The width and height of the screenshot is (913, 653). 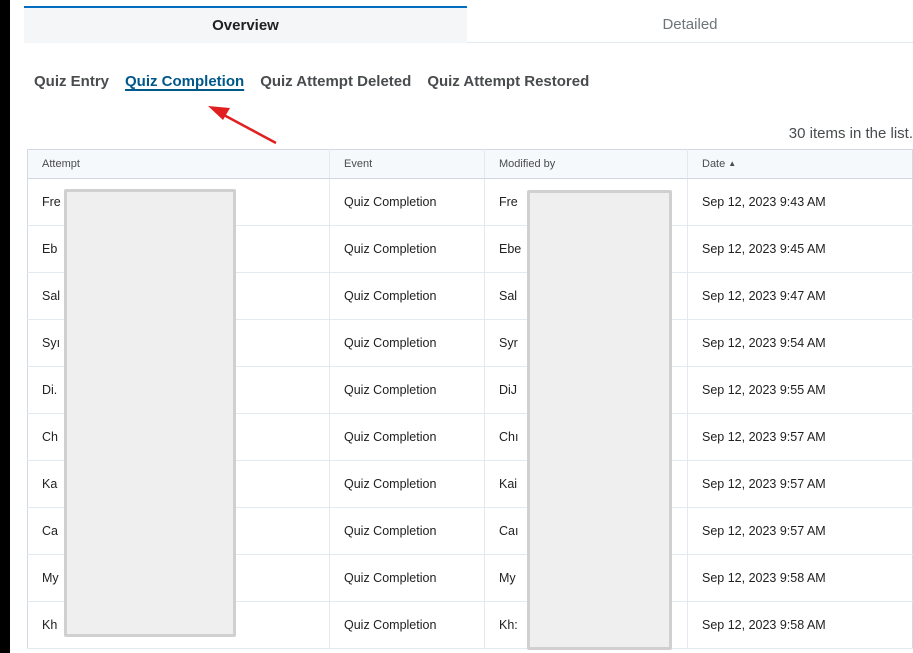 What do you see at coordinates (800, 343) in the screenshot?
I see `cell-date: Sep 12, 2023 9:54 AM` at bounding box center [800, 343].